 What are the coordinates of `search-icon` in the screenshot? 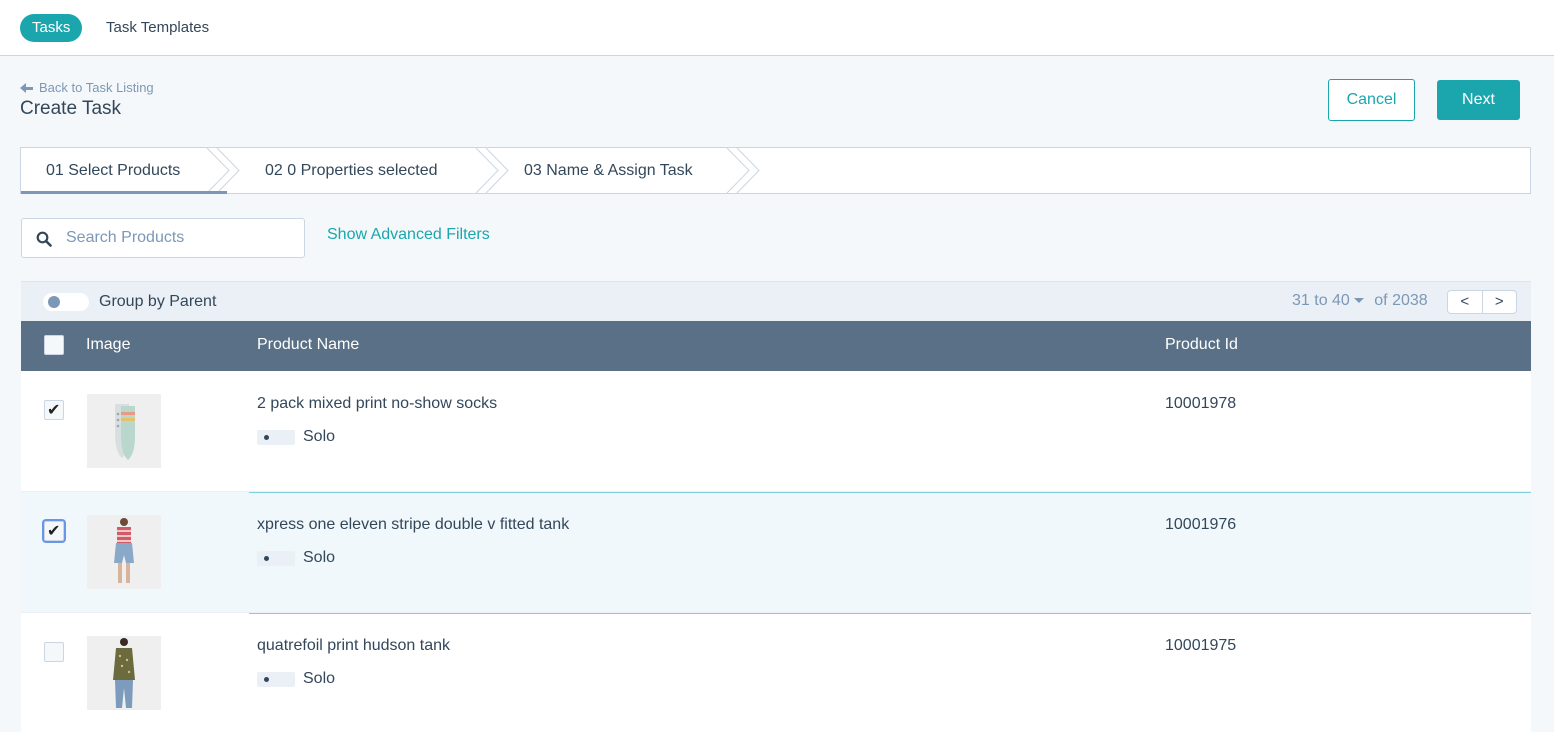 It's located at (44, 239).